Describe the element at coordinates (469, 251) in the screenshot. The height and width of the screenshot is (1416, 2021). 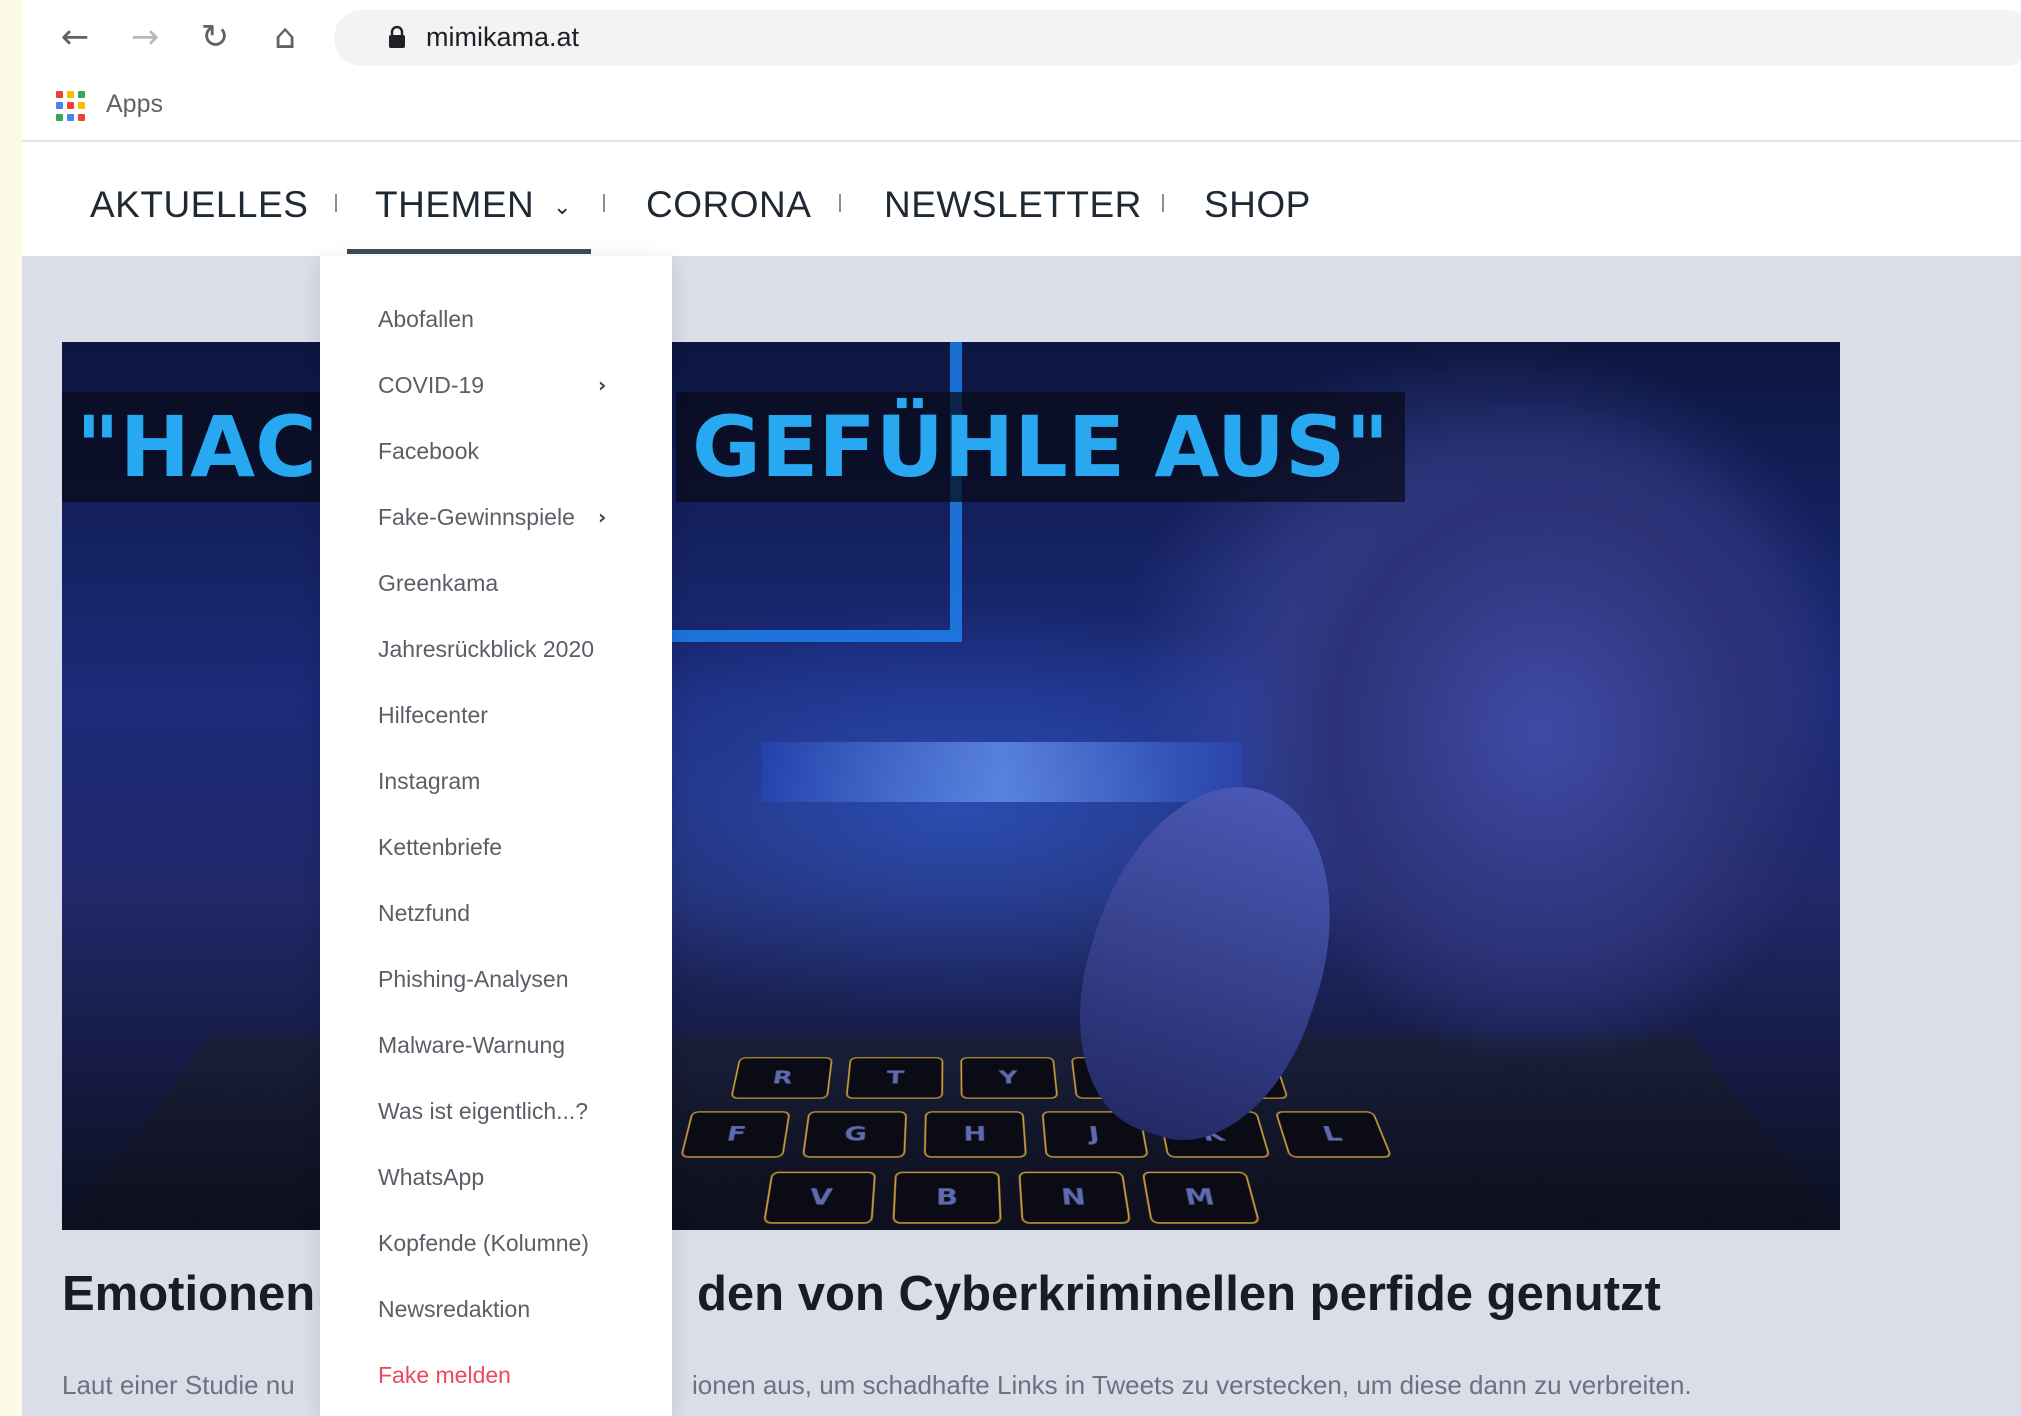
I see `active-nav-underline` at that location.